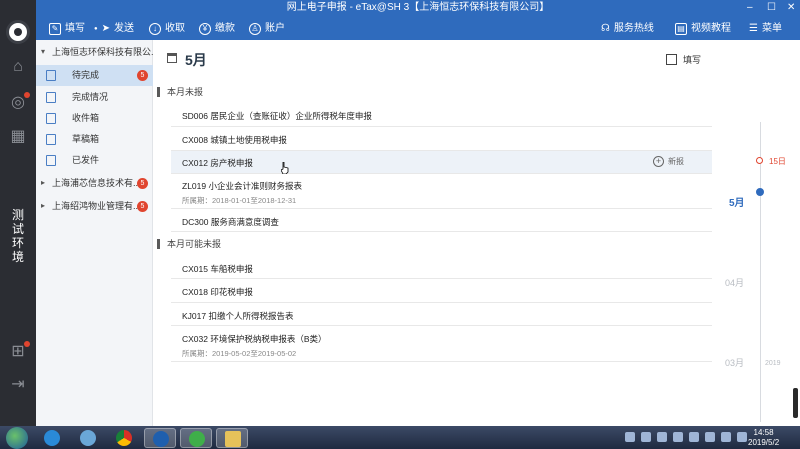  I want to click on yen-icon: ¥, so click(205, 29).